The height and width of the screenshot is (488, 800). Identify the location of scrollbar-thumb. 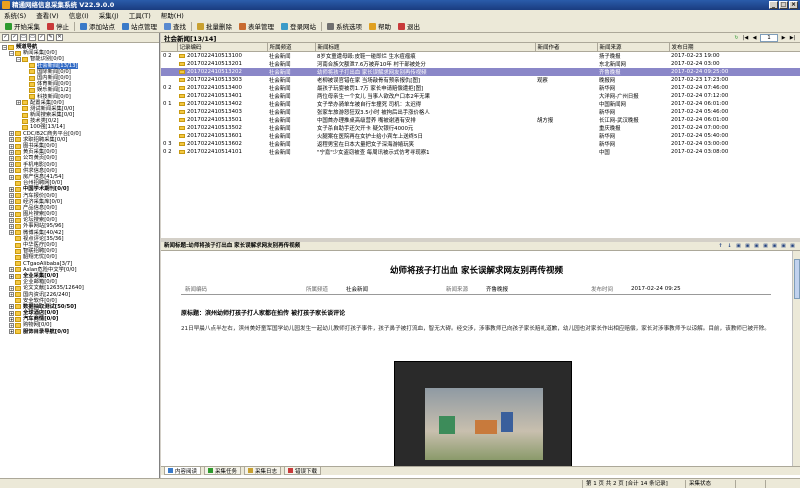
(797, 279).